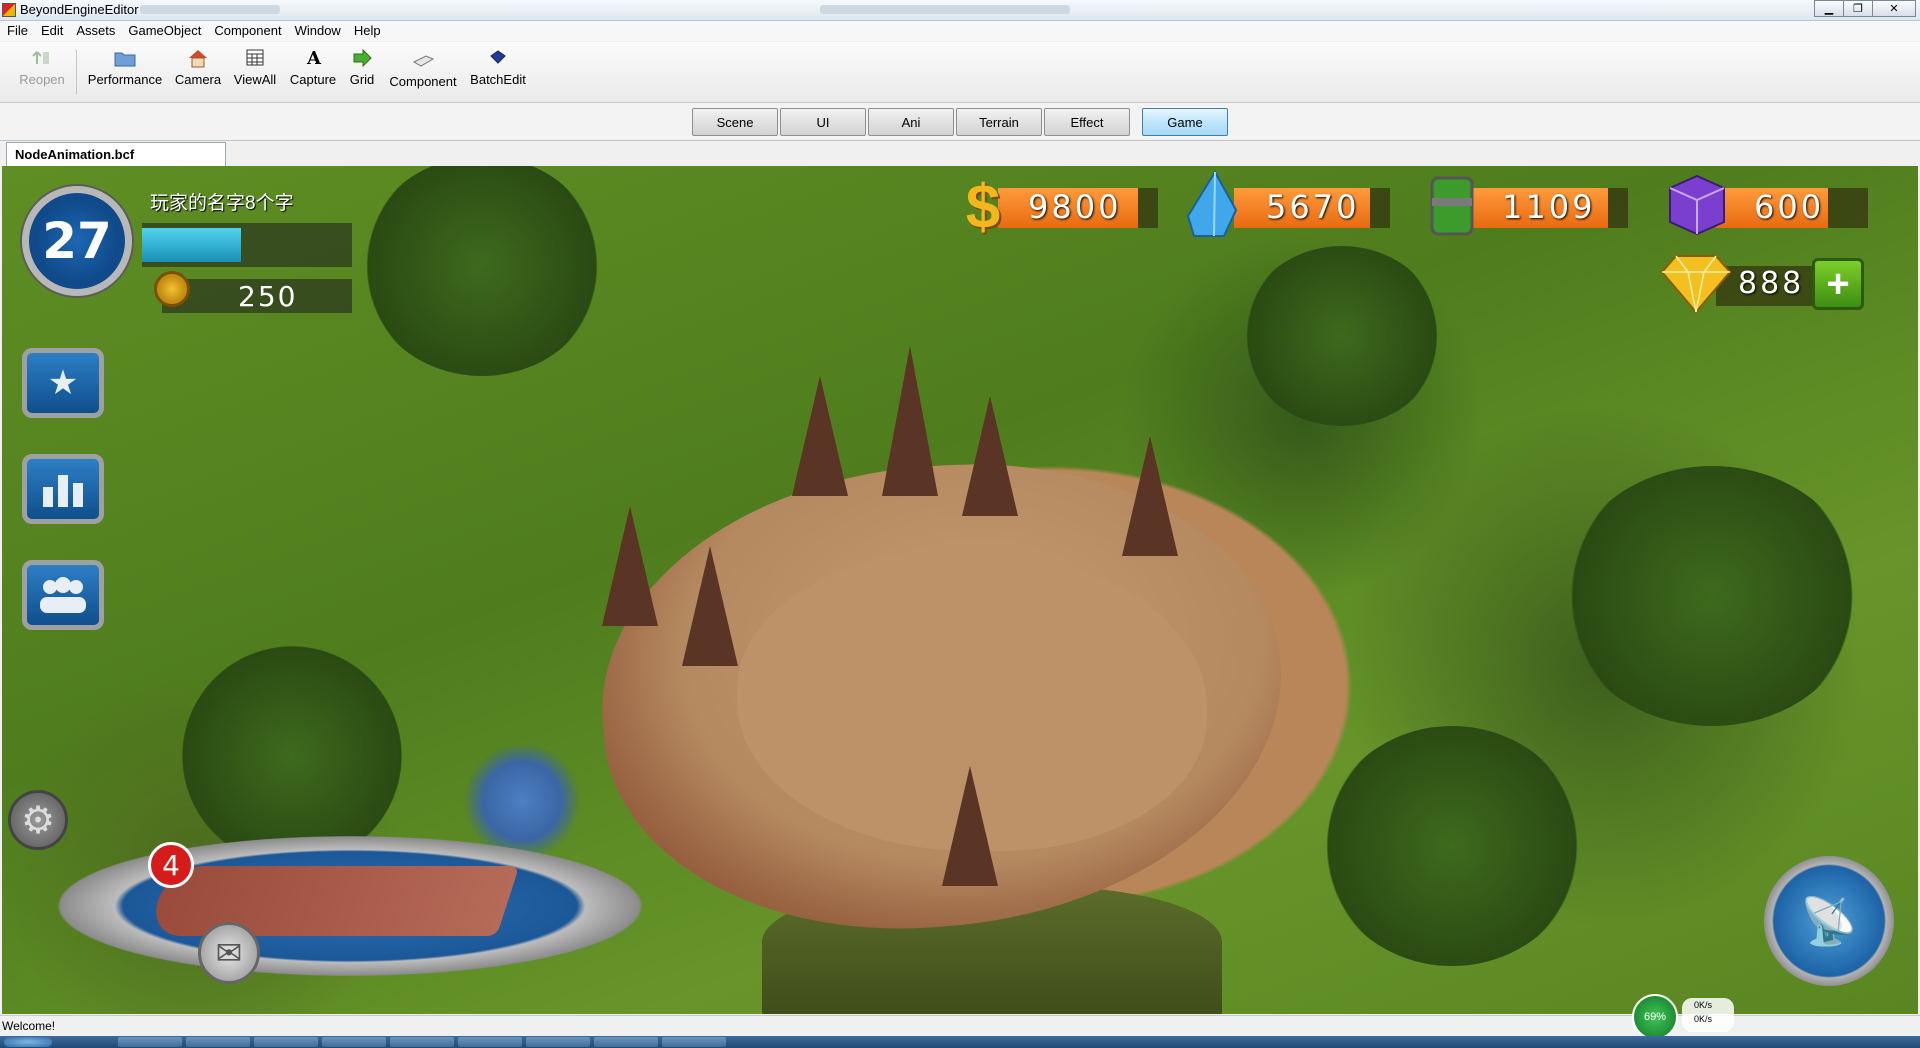  I want to click on network-meter: 69% 0K/s 0K/s, so click(1683, 1017).